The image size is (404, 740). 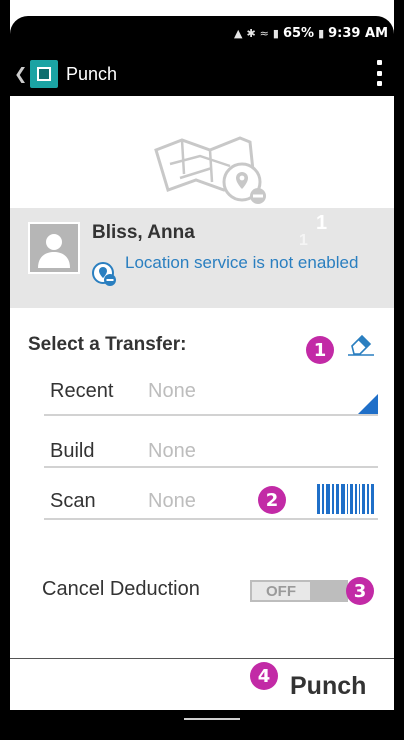 What do you see at coordinates (202, 658) in the screenshot?
I see `footer-divider` at bounding box center [202, 658].